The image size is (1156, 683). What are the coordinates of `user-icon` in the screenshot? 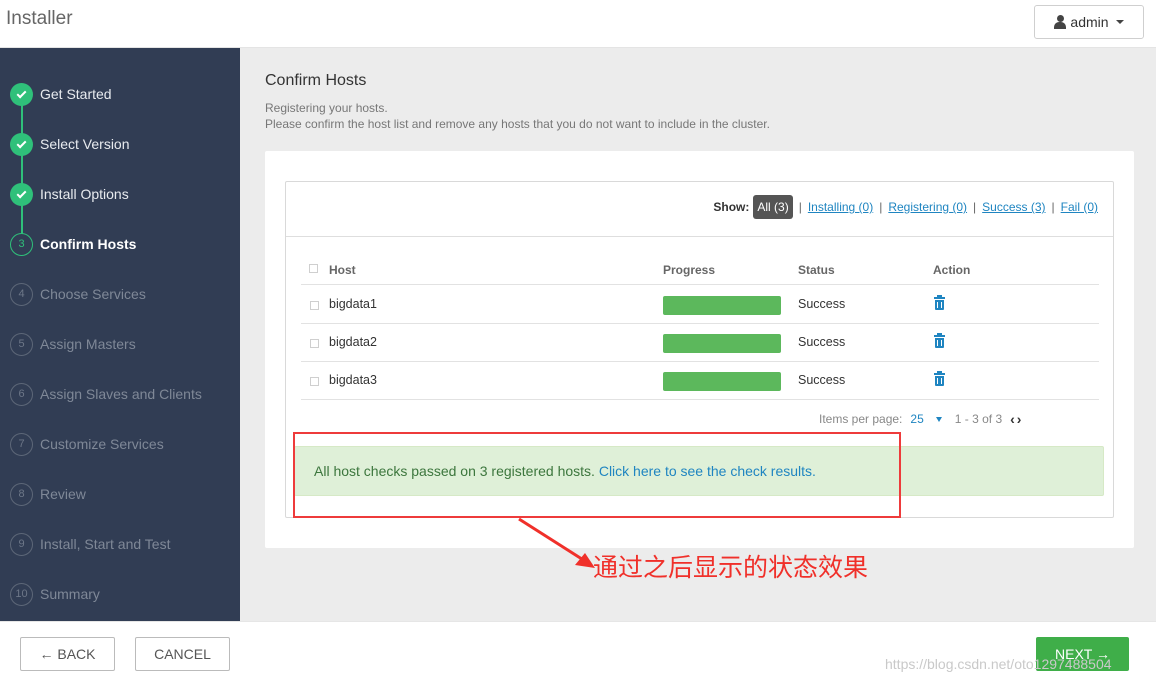 It's located at (1060, 22).